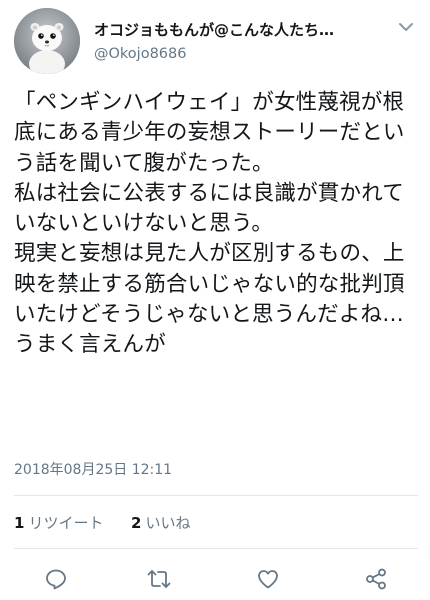  What do you see at coordinates (93, 470) in the screenshot?
I see `tweet-timestamp: 2018年08月25日 12:11` at bounding box center [93, 470].